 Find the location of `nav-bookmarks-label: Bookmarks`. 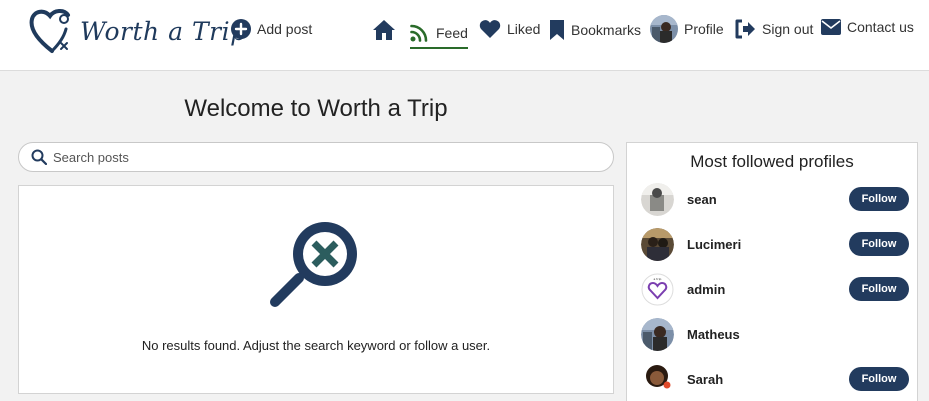

nav-bookmarks-label: Bookmarks is located at coordinates (606, 30).